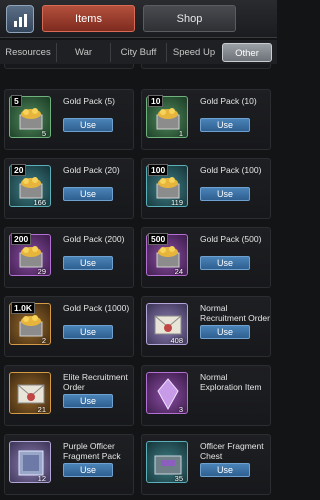 Image resolution: width=320 pixels, height=500 pixels. Describe the element at coordinates (232, 451) in the screenshot. I see `item-name: Officer Fragment Chest` at that location.